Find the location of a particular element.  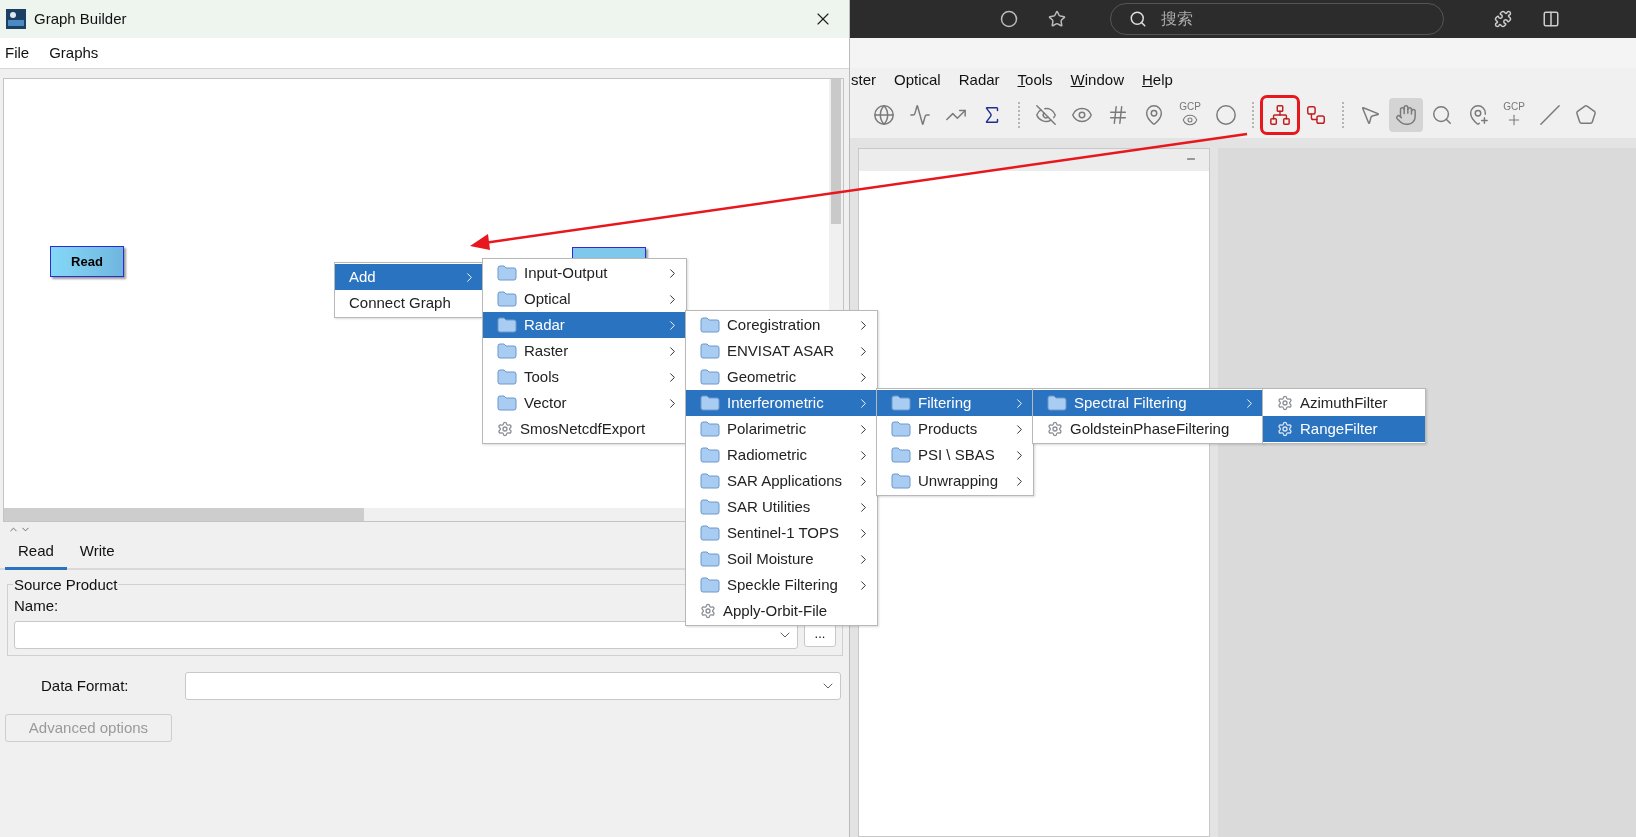

menu-item: AzimuthFilter is located at coordinates (1344, 403).